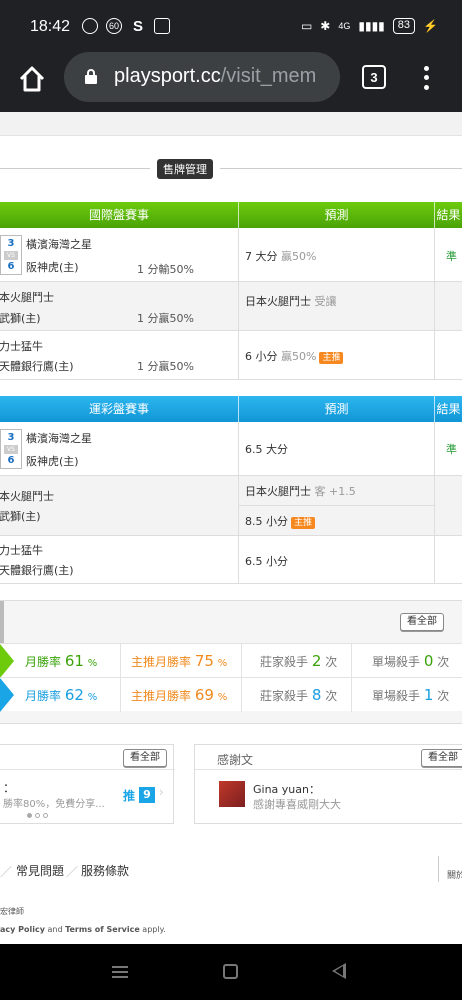  I want to click on sell-manage-button: 售牌管理, so click(185, 169).